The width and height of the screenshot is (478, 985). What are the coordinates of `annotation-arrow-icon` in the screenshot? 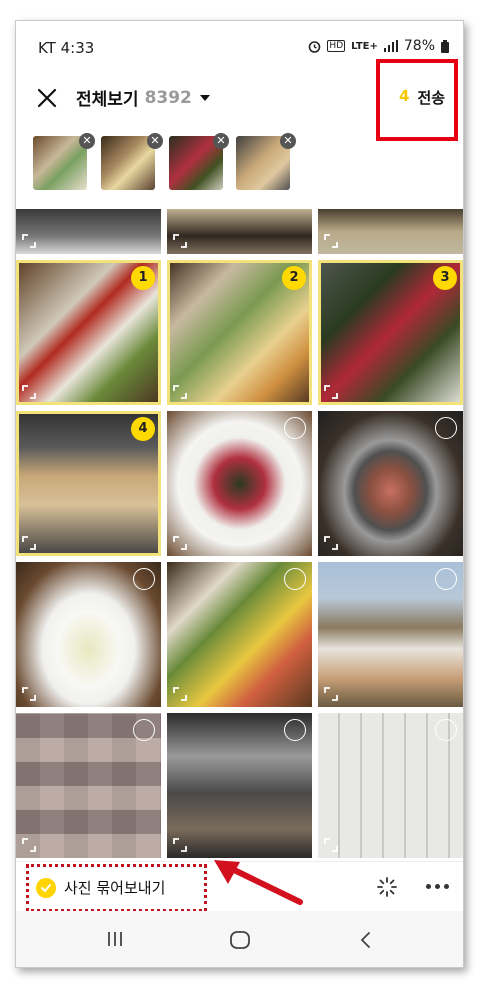 It's located at (258, 882).